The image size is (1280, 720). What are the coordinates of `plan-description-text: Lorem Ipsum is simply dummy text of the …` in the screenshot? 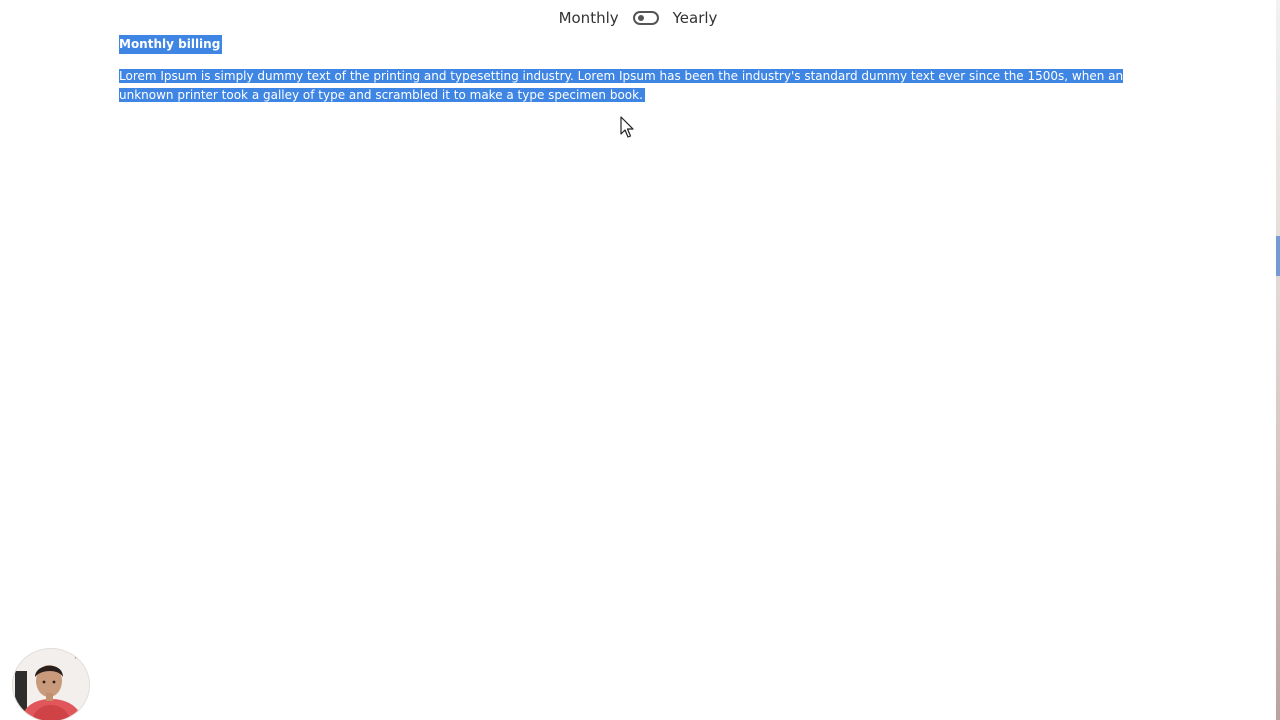 It's located at (621, 85).